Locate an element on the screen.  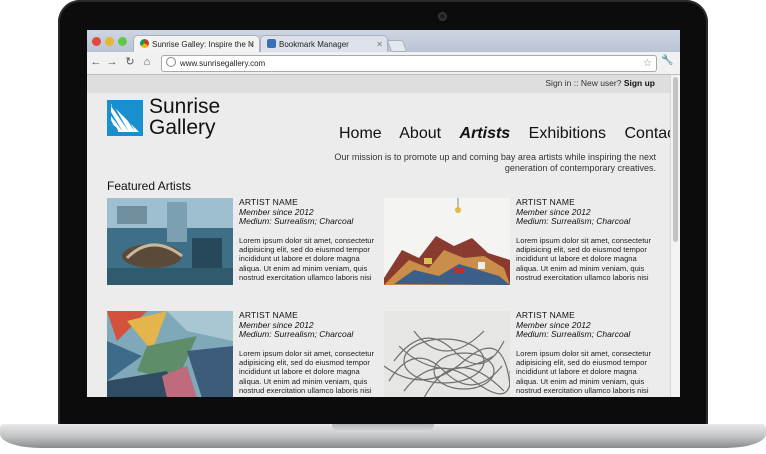
main-nav: Home About Artists Exhibitions Contact is located at coordinates (504, 134).